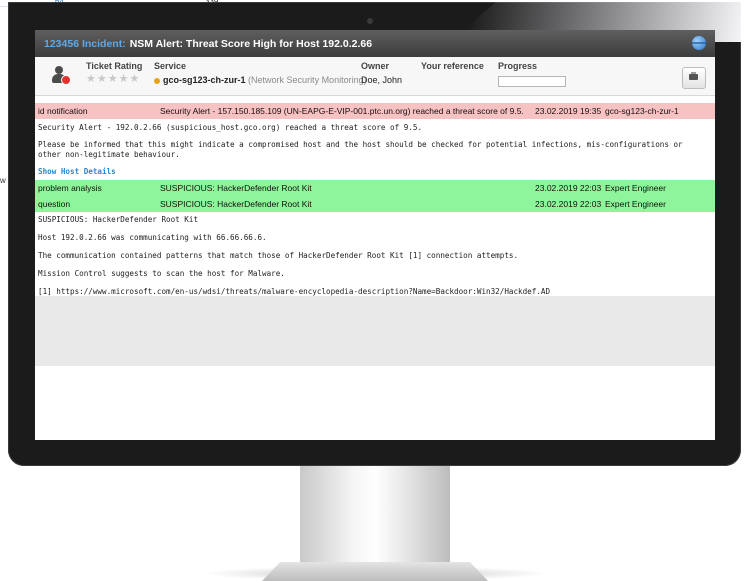 The image size is (749, 581). What do you see at coordinates (157, 80) in the screenshot?
I see `status-dot-icon` at bounding box center [157, 80].